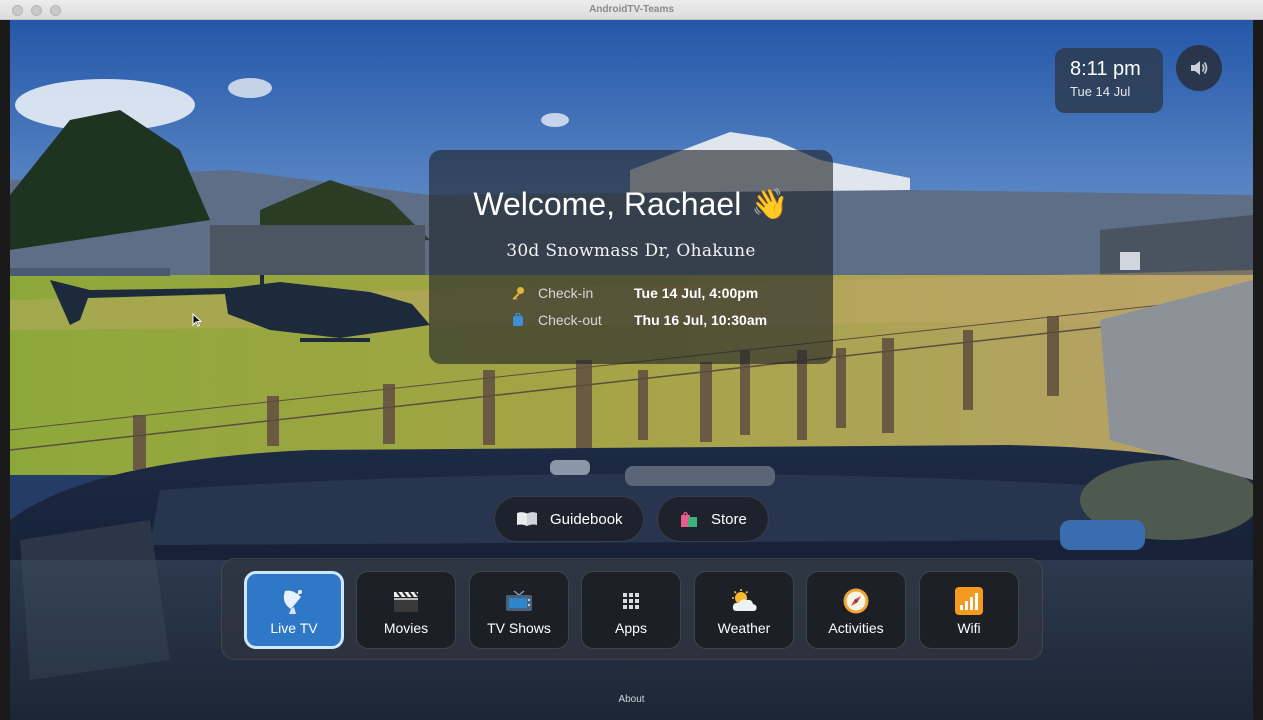 Image resolution: width=1263 pixels, height=720 pixels. Describe the element at coordinates (566, 292) in the screenshot. I see `checkin-label: Check-in` at that location.